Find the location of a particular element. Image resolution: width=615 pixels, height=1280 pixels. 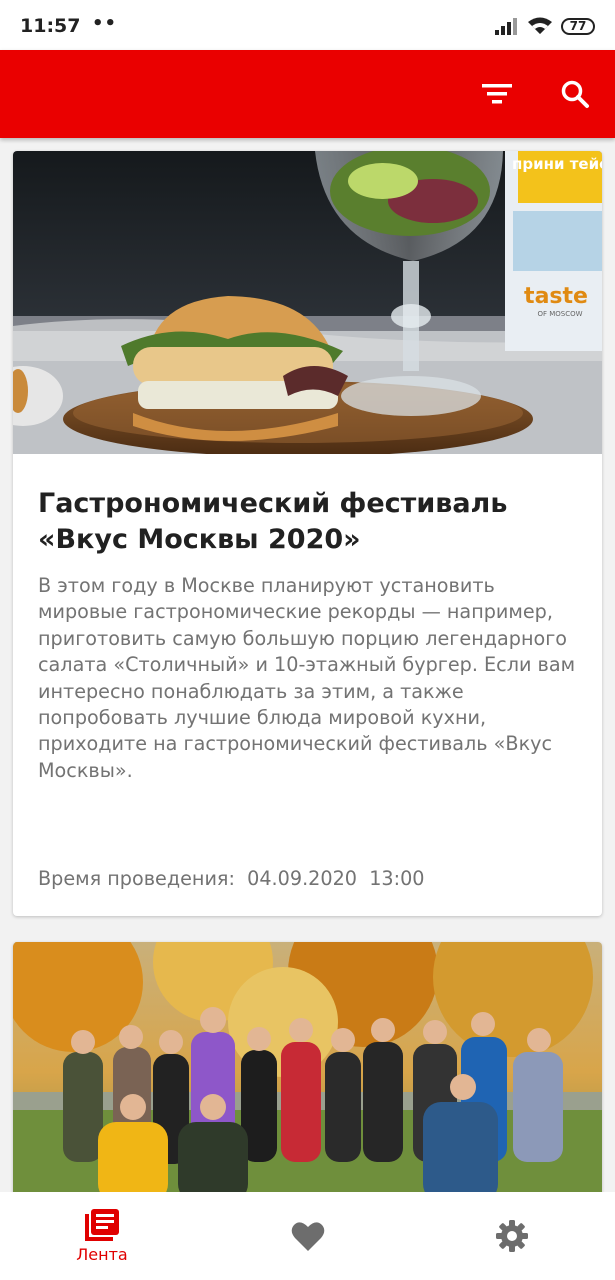

gear-icon is located at coordinates (512, 1236).